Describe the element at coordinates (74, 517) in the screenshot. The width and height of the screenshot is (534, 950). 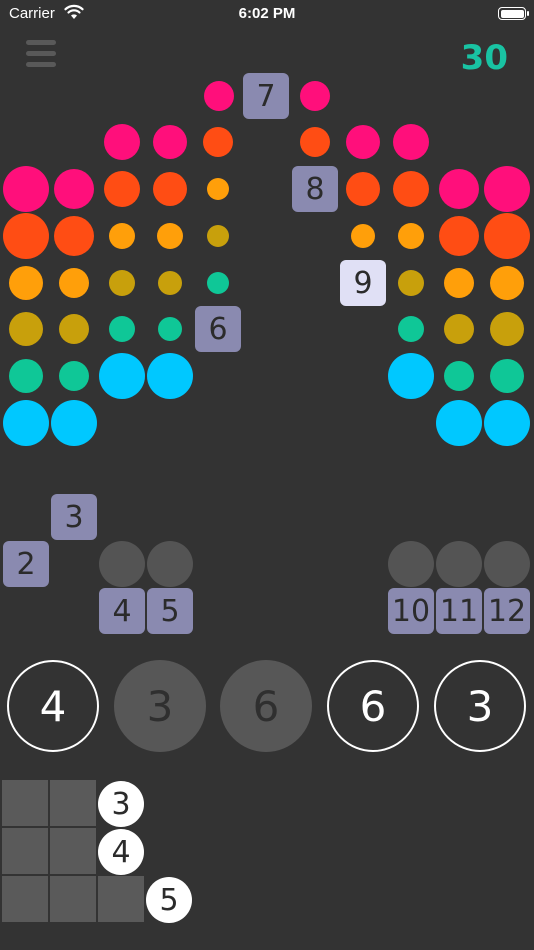
I see `tile-3: 3` at that location.